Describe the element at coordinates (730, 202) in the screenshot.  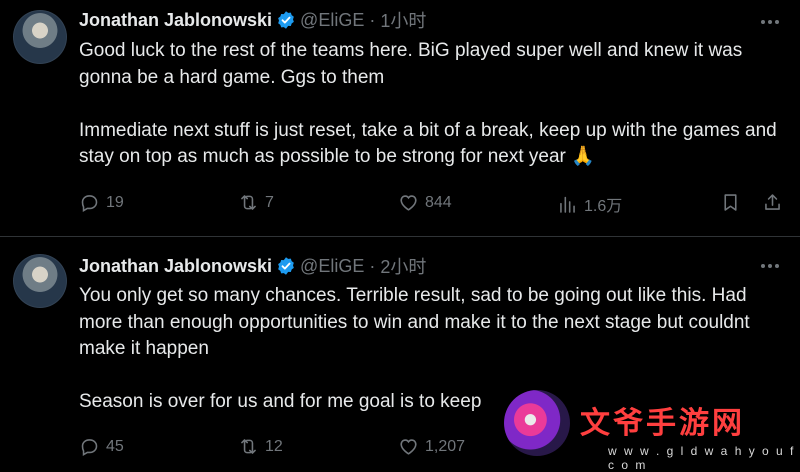
I see `bookmark-icon` at that location.